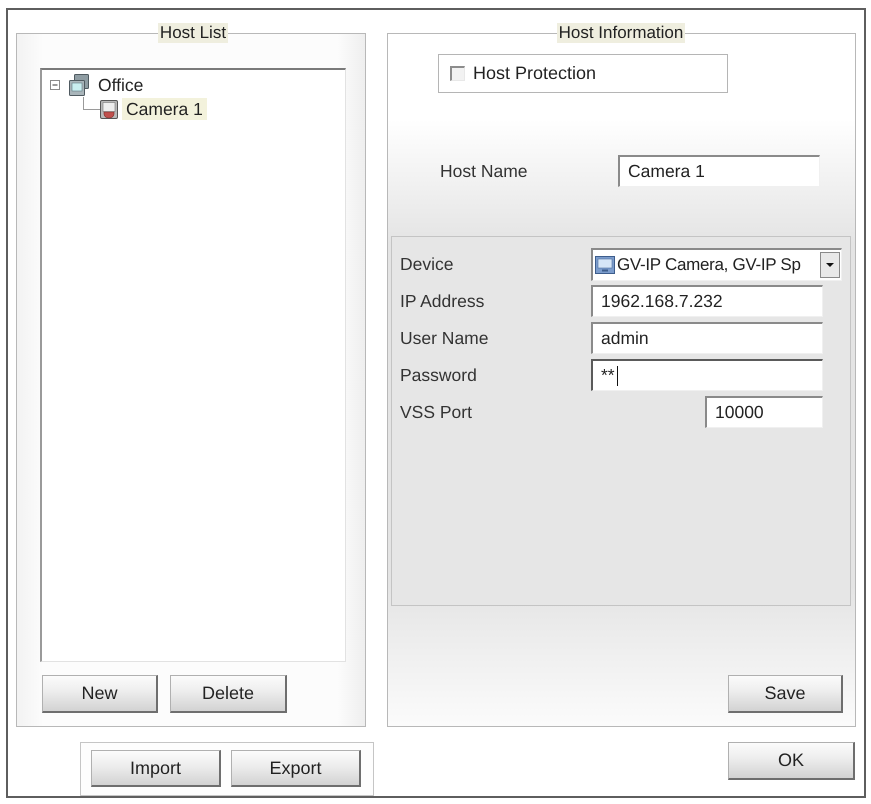 This screenshot has width=871, height=804. Describe the element at coordinates (707, 375) in the screenshot. I see `input-field: **` at that location.